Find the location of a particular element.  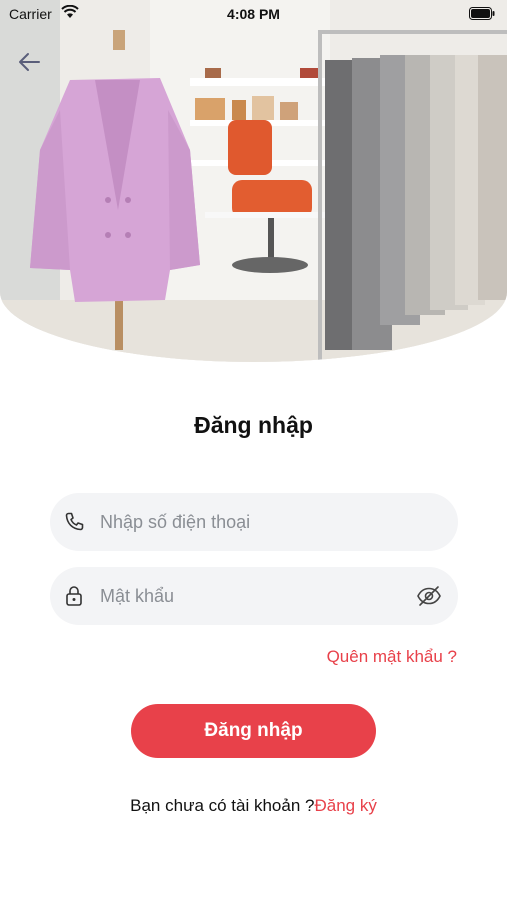

password-input is located at coordinates (250, 596).